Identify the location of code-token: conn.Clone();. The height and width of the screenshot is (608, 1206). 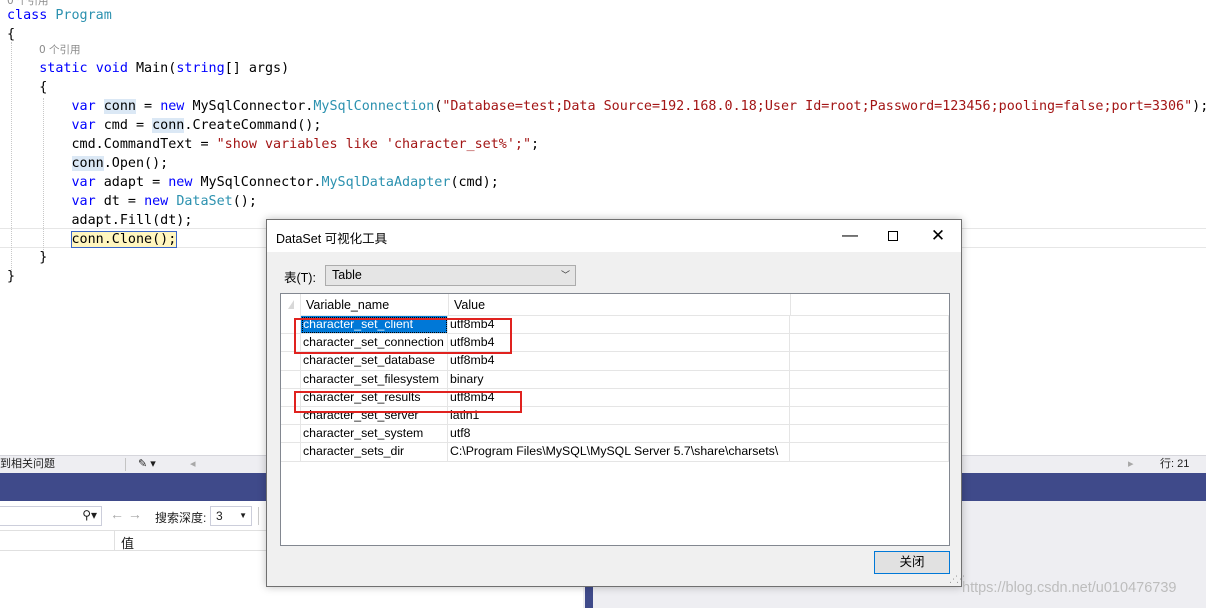
(124, 239).